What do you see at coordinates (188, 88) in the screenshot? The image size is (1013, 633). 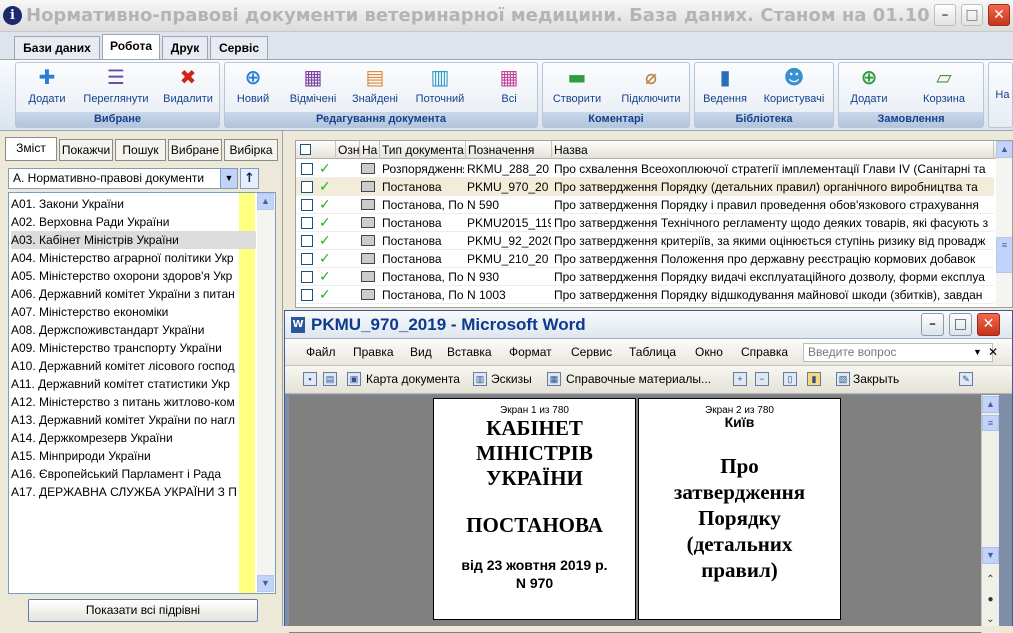 I see `favorites-delete-button: ✖ Видалити` at bounding box center [188, 88].